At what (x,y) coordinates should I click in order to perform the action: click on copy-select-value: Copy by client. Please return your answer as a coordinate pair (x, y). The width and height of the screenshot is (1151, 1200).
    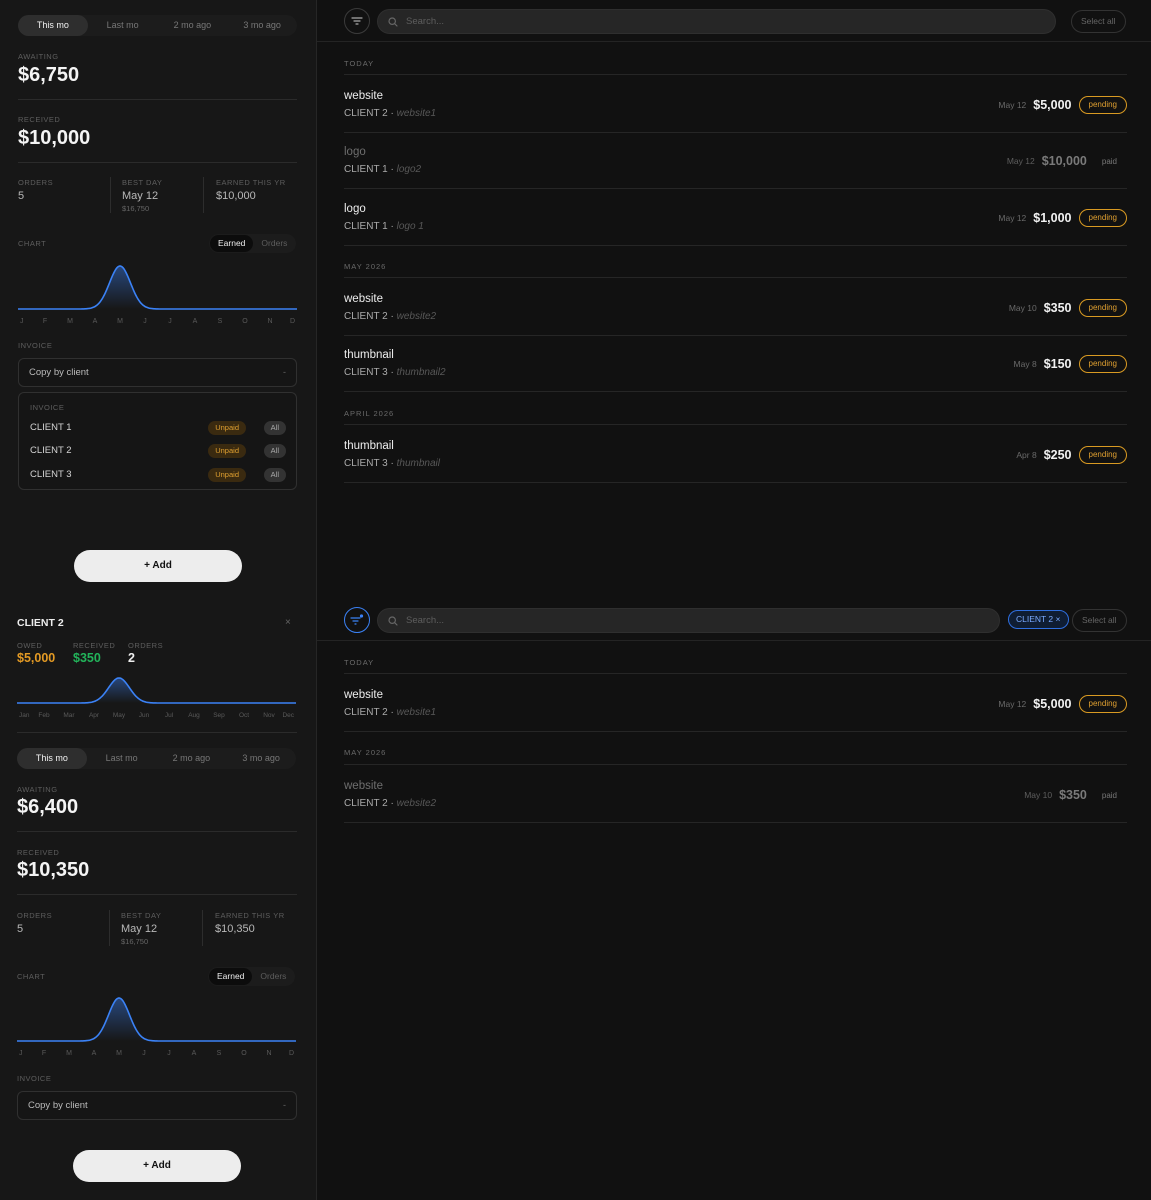
    Looking at the image, I should click on (59, 372).